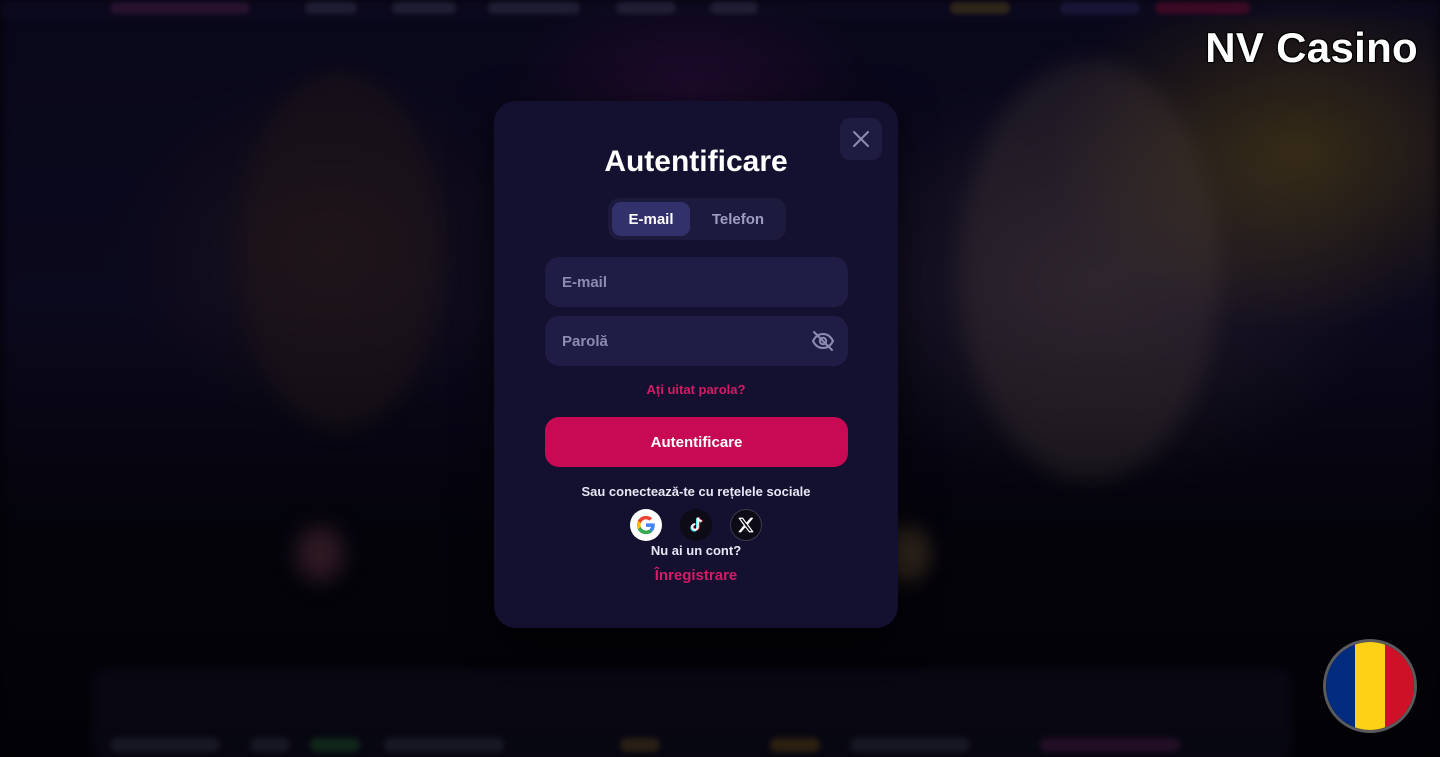  What do you see at coordinates (696, 161) in the screenshot?
I see `modal-title: Autentificare` at bounding box center [696, 161].